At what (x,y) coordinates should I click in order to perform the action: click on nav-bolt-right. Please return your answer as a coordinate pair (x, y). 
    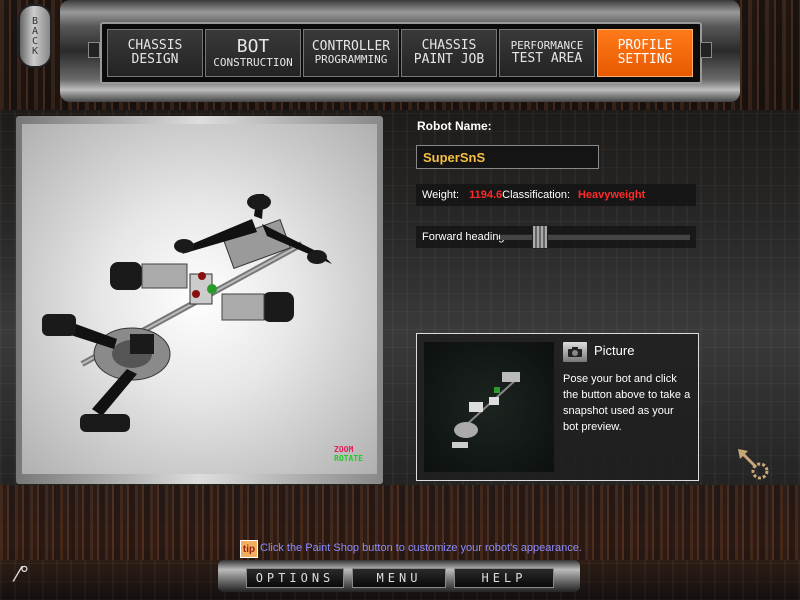
    Looking at the image, I should click on (706, 50).